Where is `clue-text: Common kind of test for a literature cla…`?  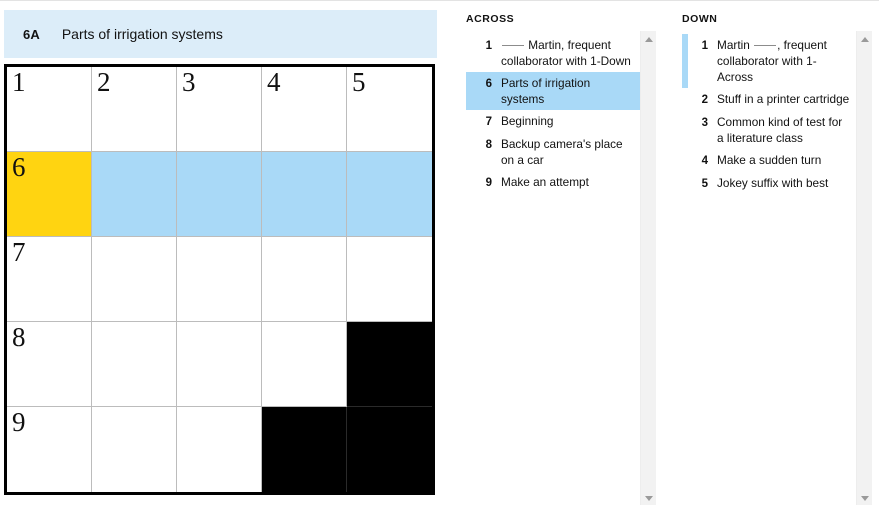 clue-text: Common kind of test for a literature cla… is located at coordinates (780, 130).